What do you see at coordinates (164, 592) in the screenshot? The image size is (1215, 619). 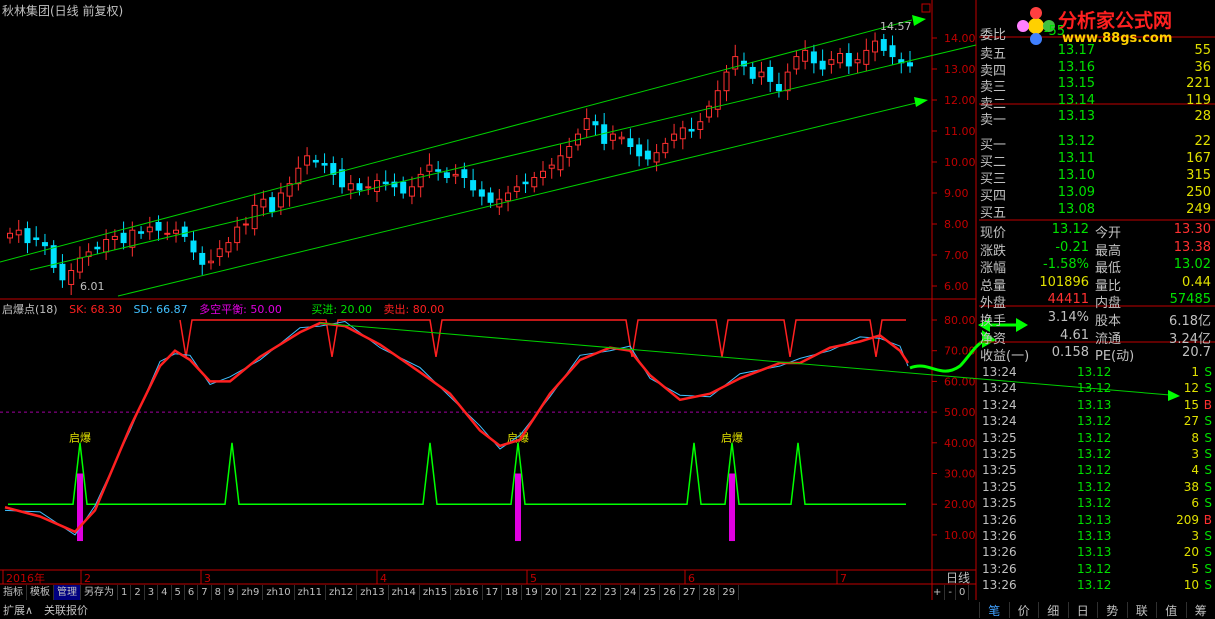 I see `bottom-tab: 4` at bounding box center [164, 592].